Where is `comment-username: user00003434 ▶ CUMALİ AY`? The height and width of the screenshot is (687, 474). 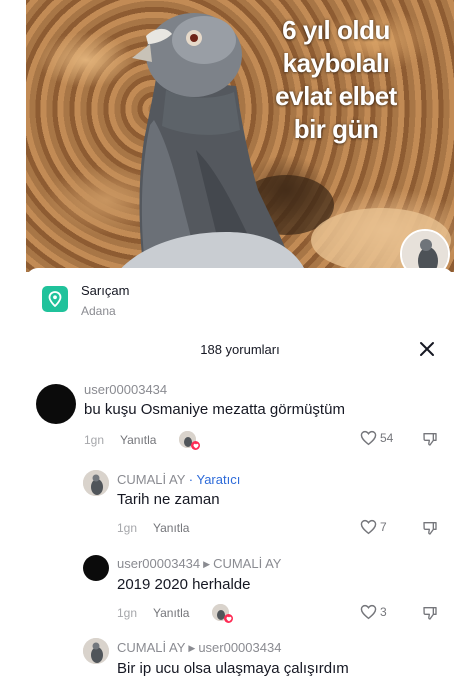
comment-username: user00003434 ▶ CUMALİ AY is located at coordinates (199, 563).